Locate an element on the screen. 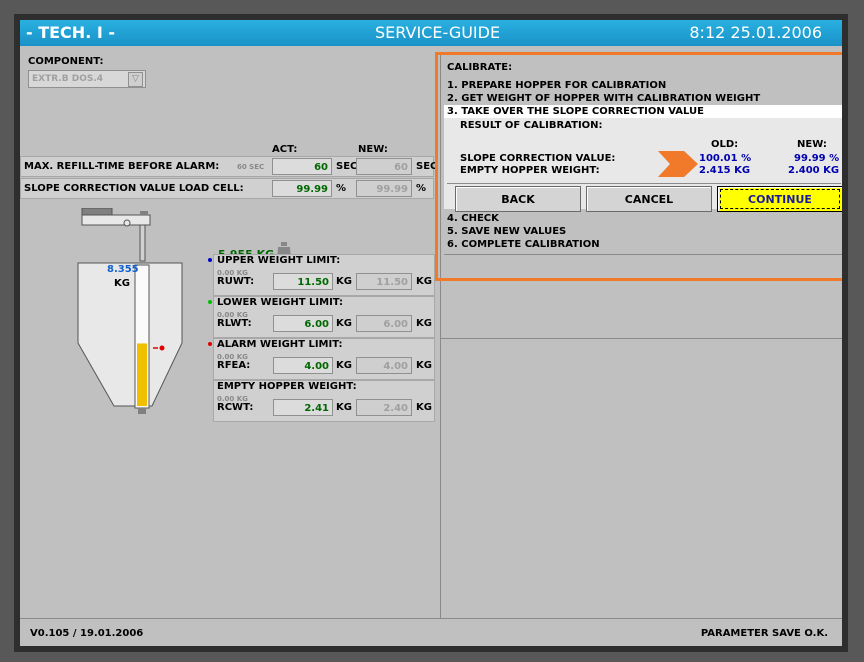 The height and width of the screenshot is (662, 864). step-6: 6. COMPLETE CALIBRATION is located at coordinates (523, 244).